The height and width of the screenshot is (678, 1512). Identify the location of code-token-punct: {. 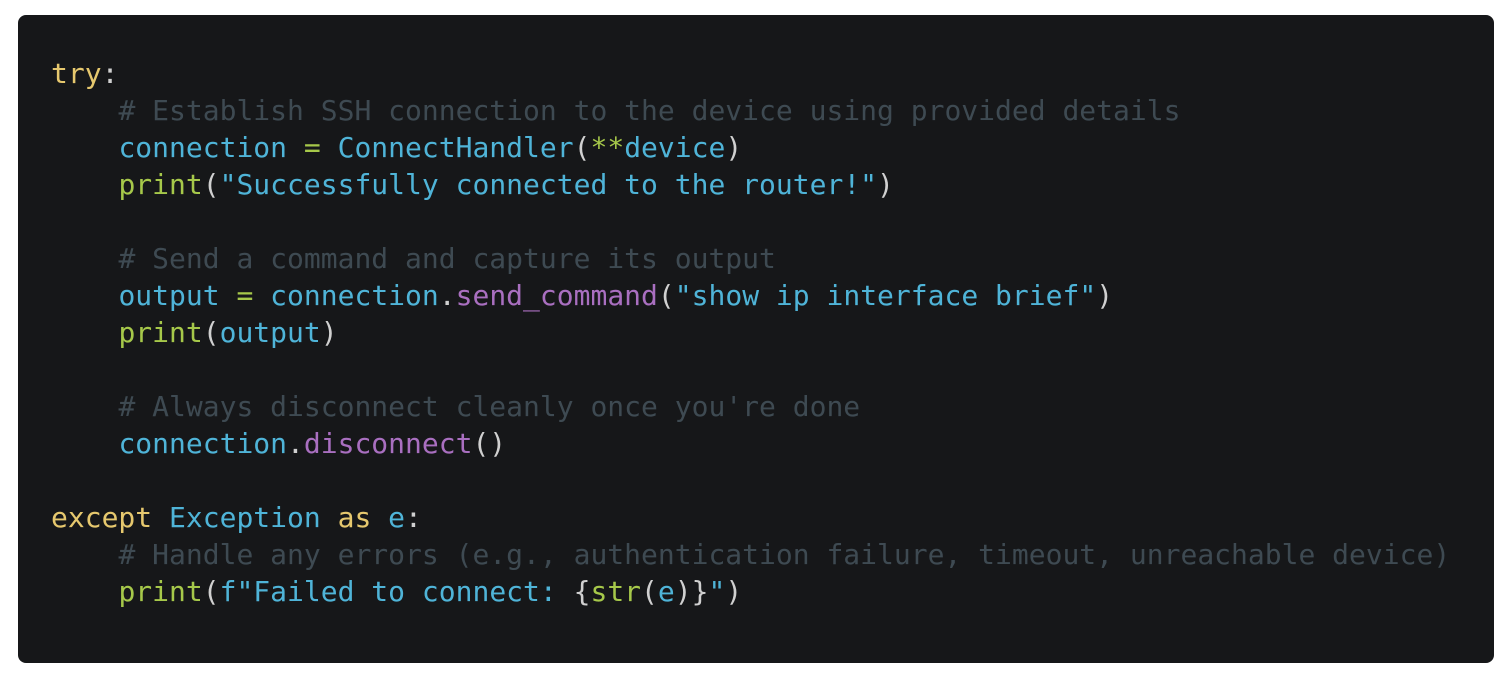
(582, 591).